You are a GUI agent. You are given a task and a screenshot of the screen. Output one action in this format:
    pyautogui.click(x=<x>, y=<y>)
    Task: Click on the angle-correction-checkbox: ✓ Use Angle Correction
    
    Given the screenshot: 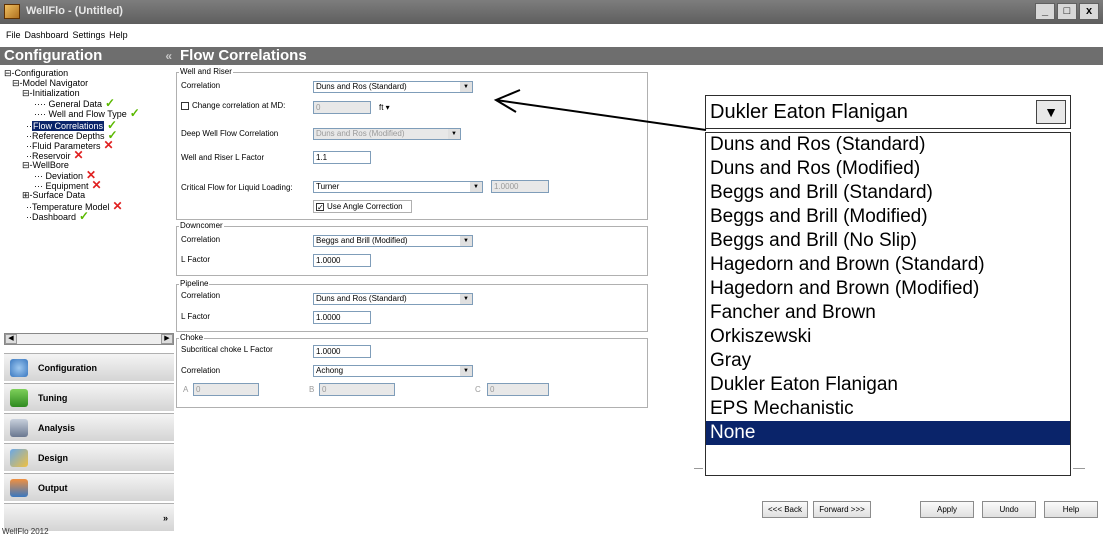 What is the action you would take?
    pyautogui.click(x=362, y=206)
    